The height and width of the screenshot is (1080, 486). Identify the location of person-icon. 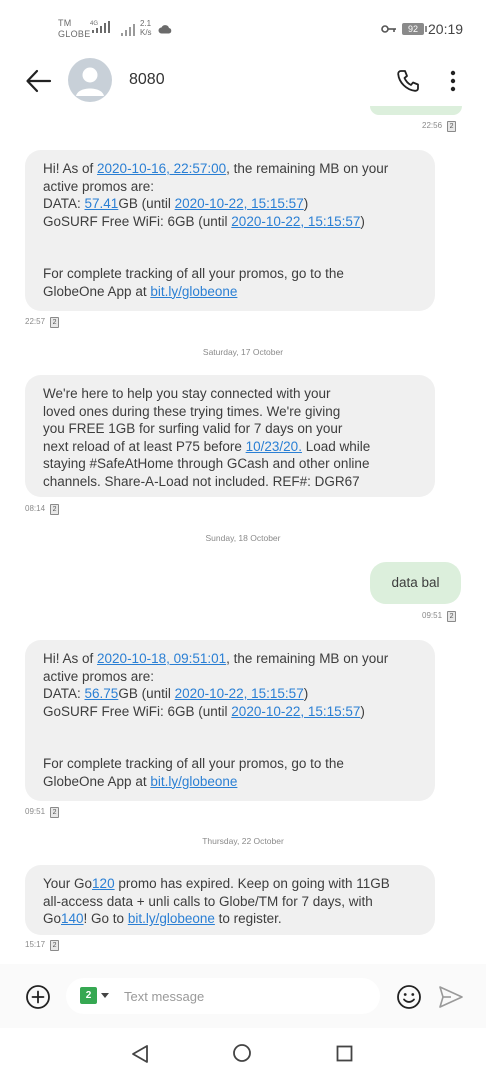
(90, 81).